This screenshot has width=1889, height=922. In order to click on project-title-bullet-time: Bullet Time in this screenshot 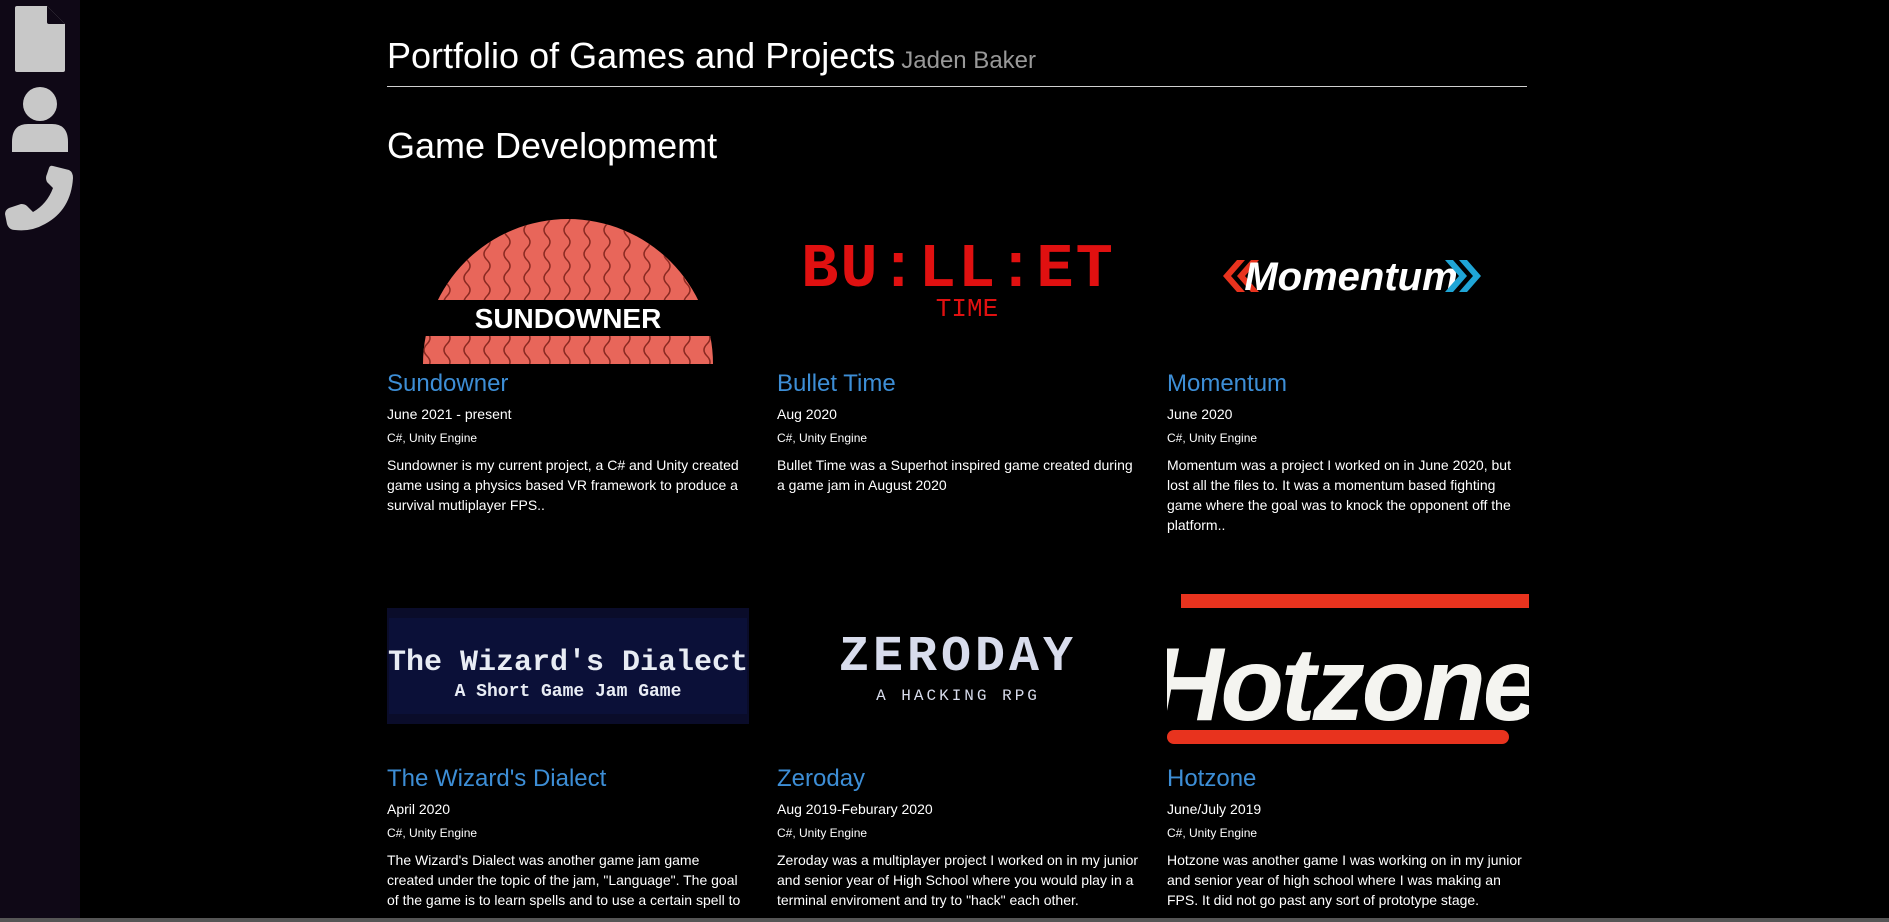, I will do `click(836, 384)`.